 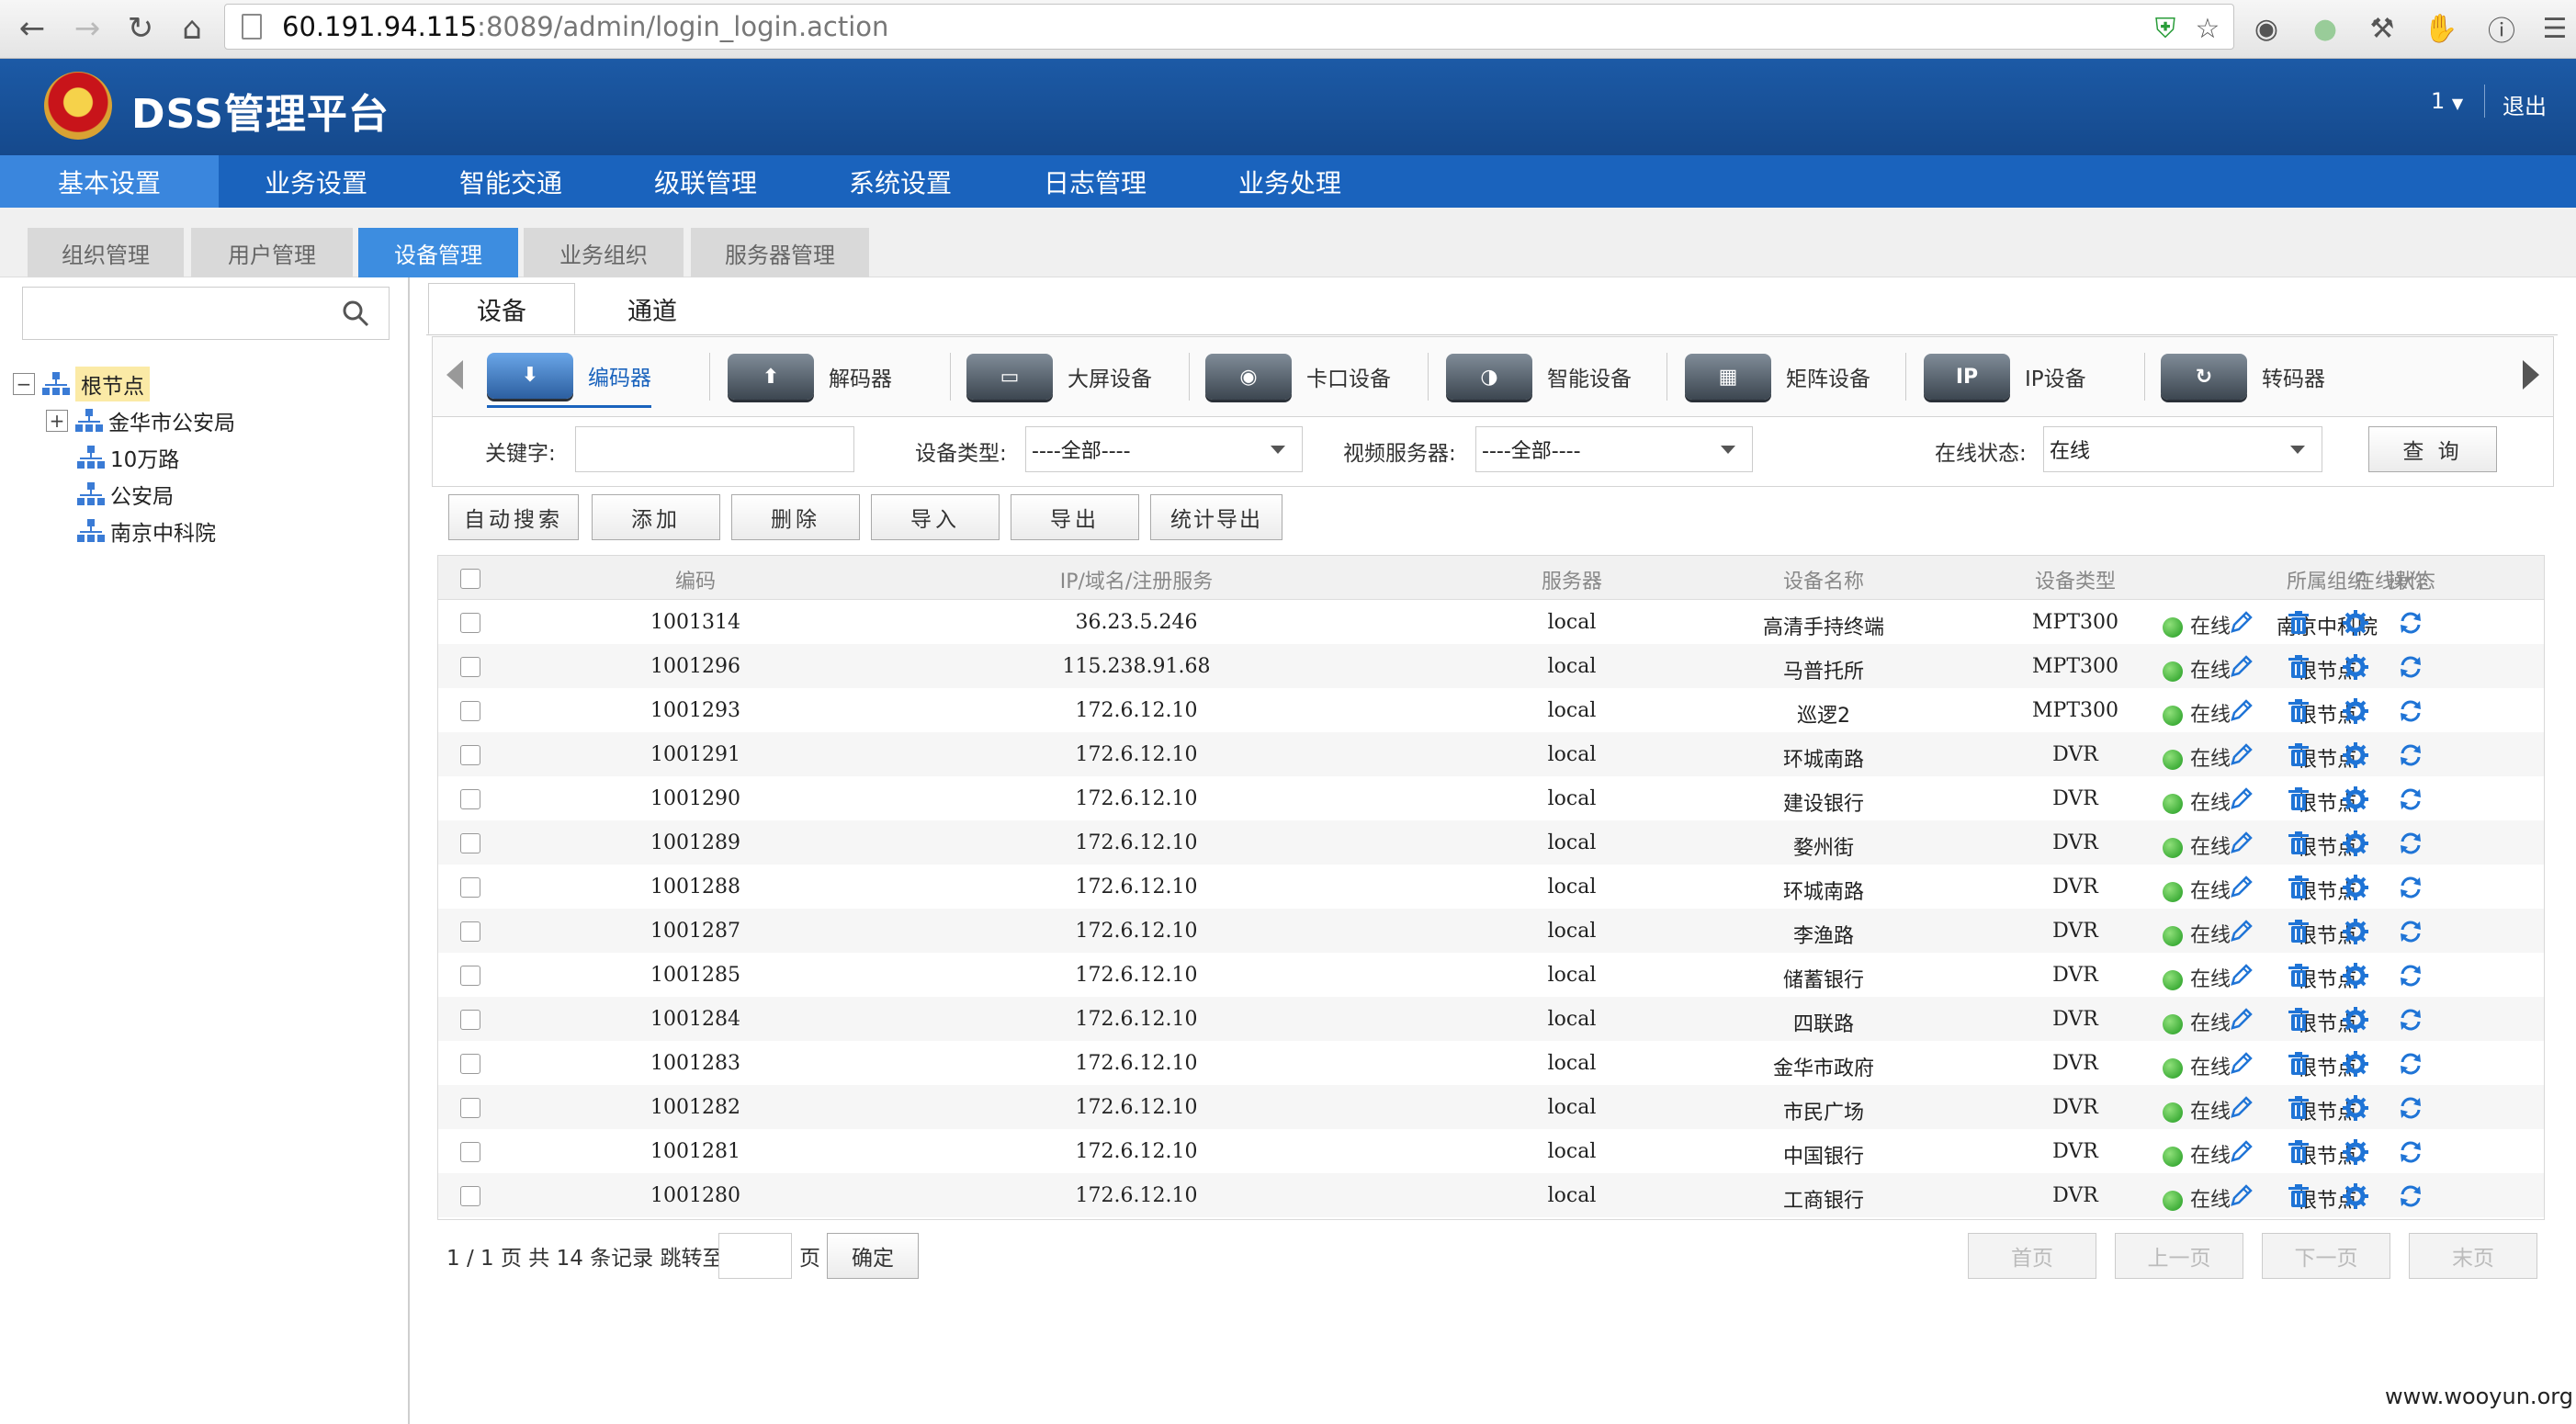 What do you see at coordinates (192, 29) in the screenshot?
I see `home-icon: ⌂` at bounding box center [192, 29].